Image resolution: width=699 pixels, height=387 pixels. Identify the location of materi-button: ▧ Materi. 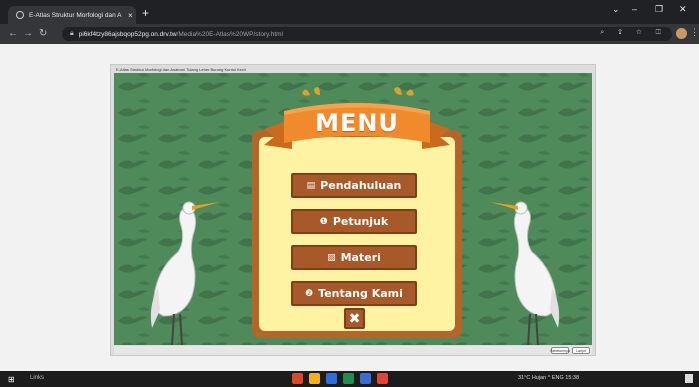
(354, 257).